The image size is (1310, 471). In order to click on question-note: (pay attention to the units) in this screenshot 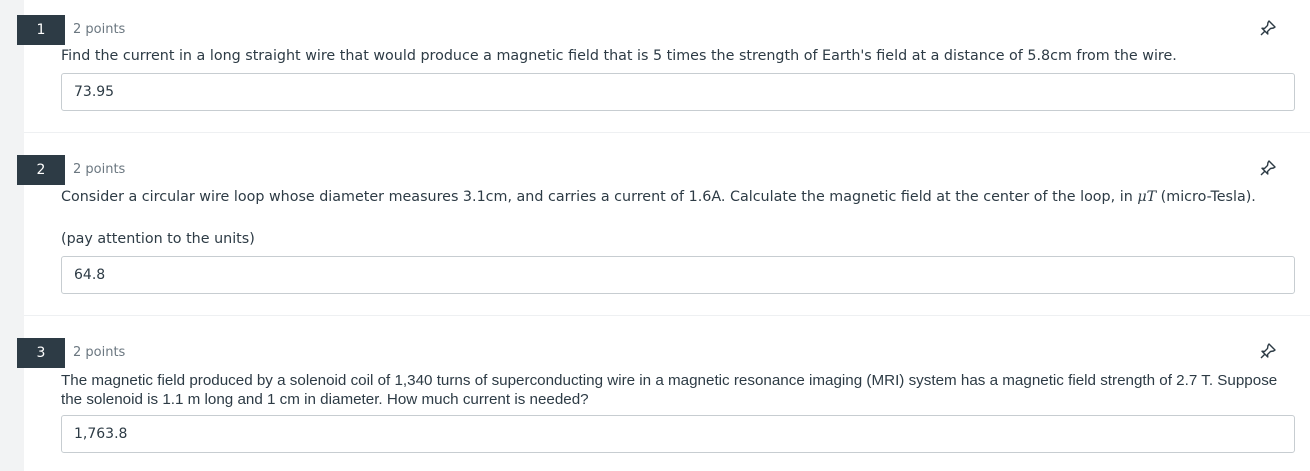, I will do `click(158, 239)`.